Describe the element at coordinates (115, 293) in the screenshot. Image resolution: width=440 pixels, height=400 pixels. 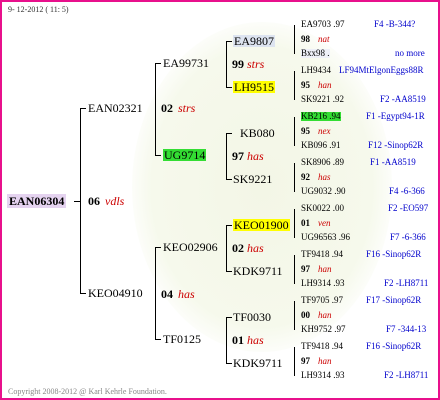
I see `gen1-id-1: KEO04910` at that location.